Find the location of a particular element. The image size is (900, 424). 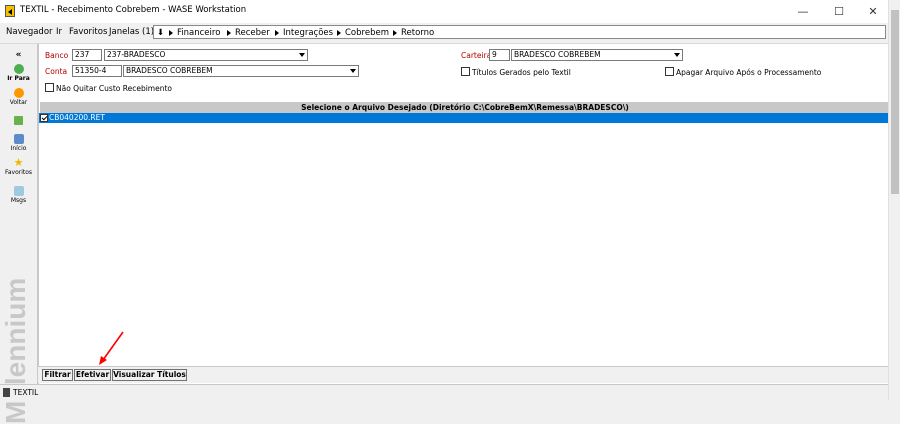

nao-quitar-label: Não Quitar Custo Recebimento is located at coordinates (114, 88).